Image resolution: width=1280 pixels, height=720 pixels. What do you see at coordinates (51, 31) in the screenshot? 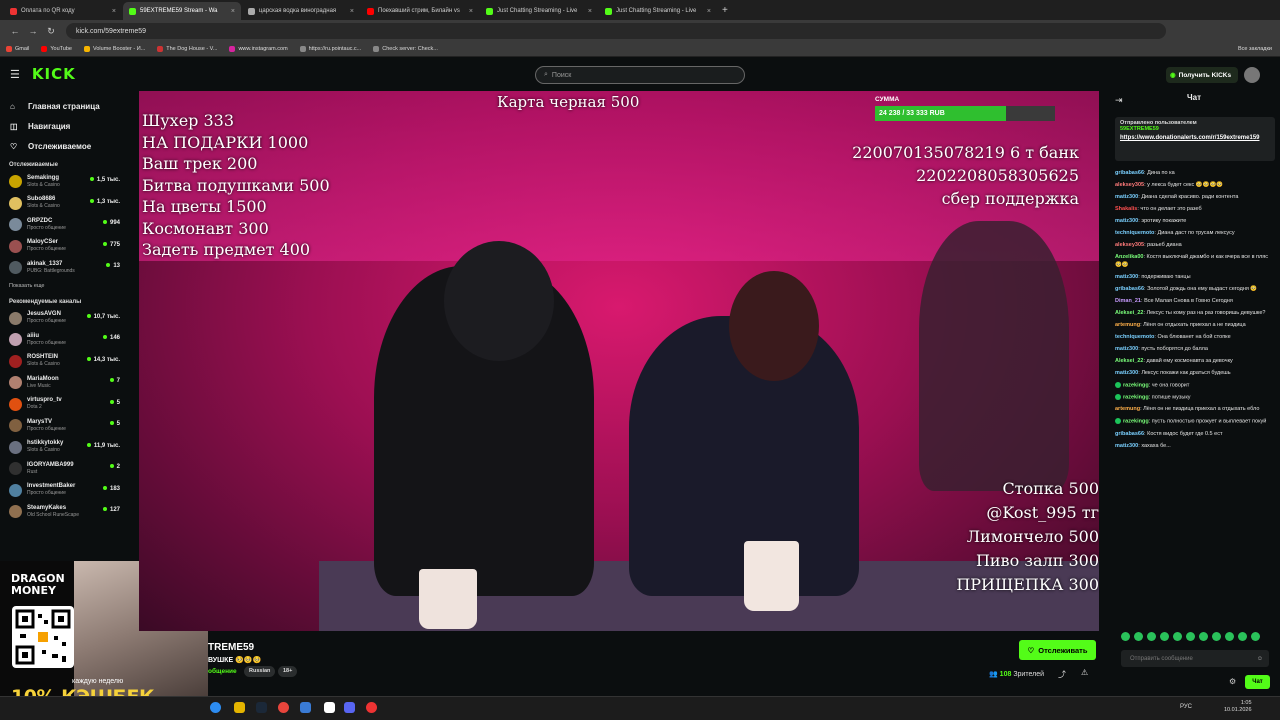
I see `reload-icon: ↻` at bounding box center [51, 31].